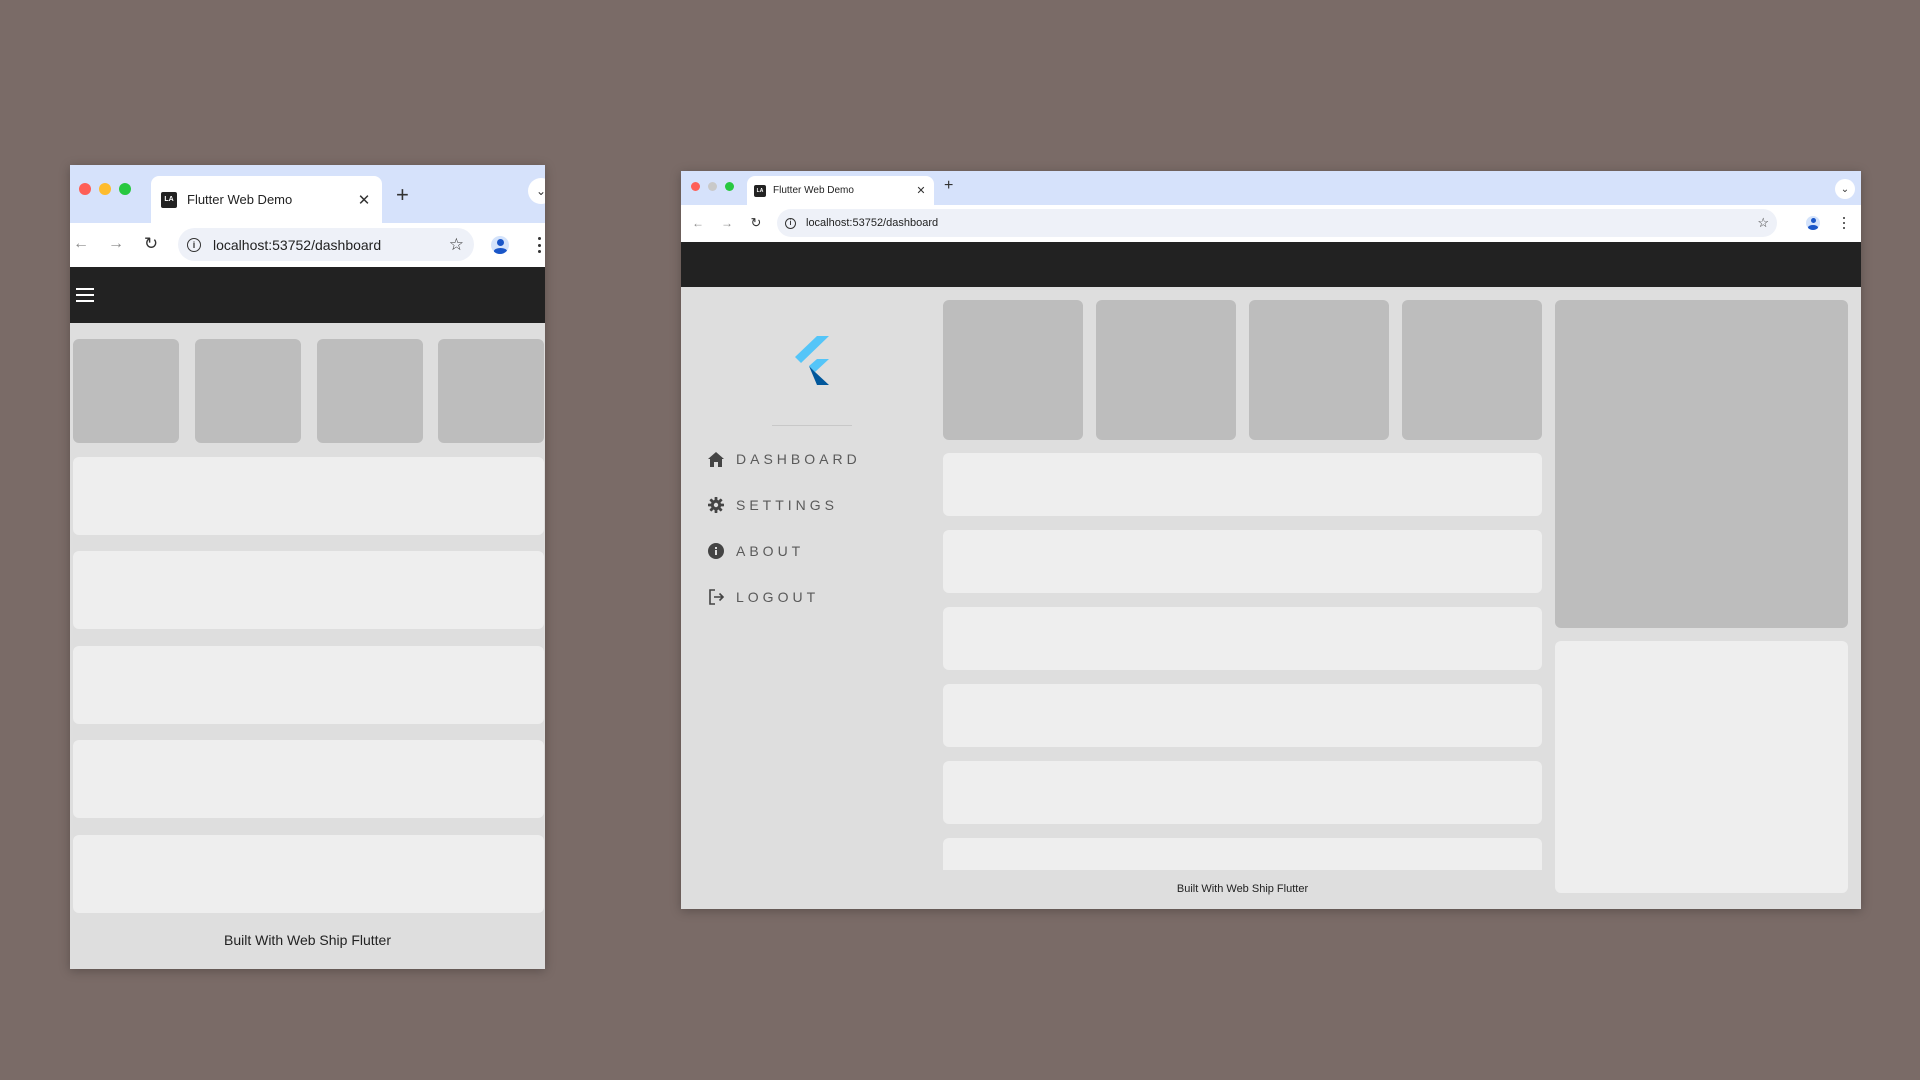 The width and height of the screenshot is (1920, 1080). Describe the element at coordinates (787, 505) in the screenshot. I see `sidebar-item-label: SETTINGS` at that location.